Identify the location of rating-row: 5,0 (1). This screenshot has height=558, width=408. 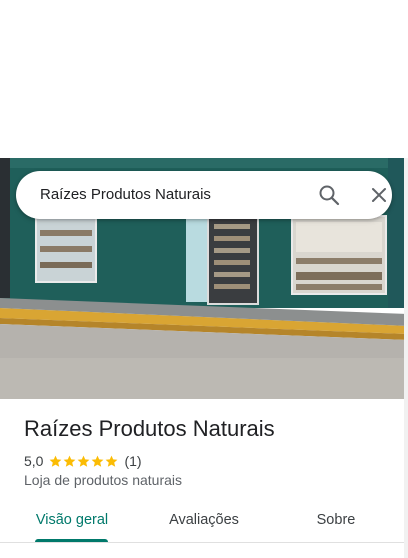
(83, 461).